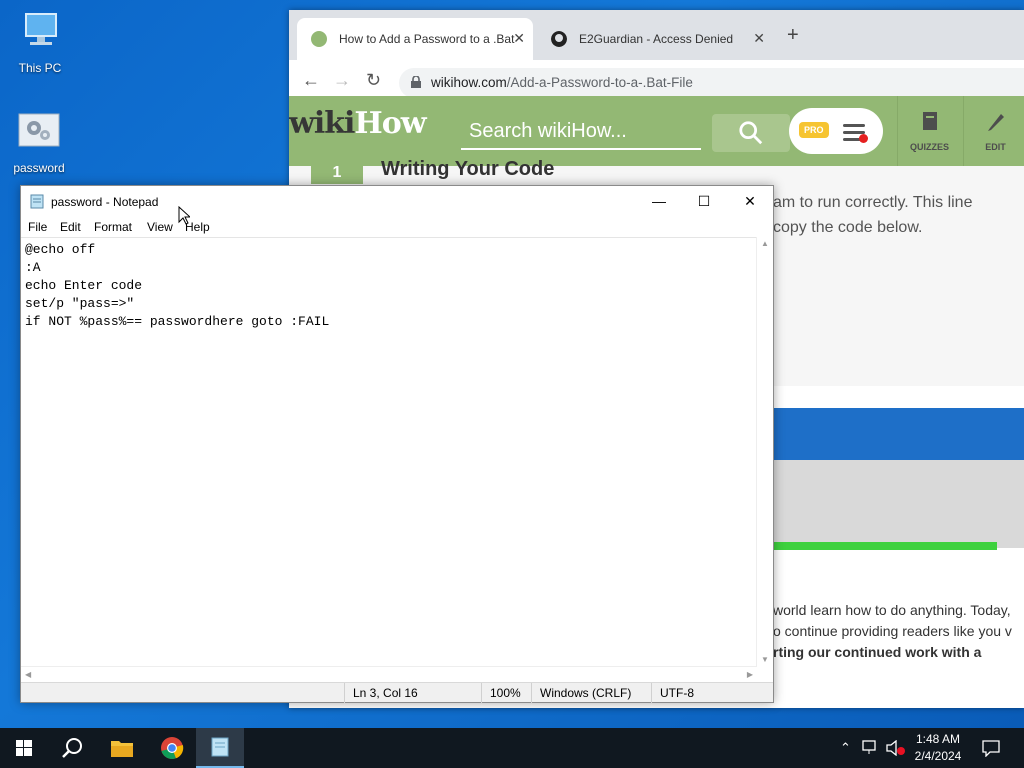 This screenshot has height=768, width=1024. I want to click on notifications-icon, so click(991, 748).